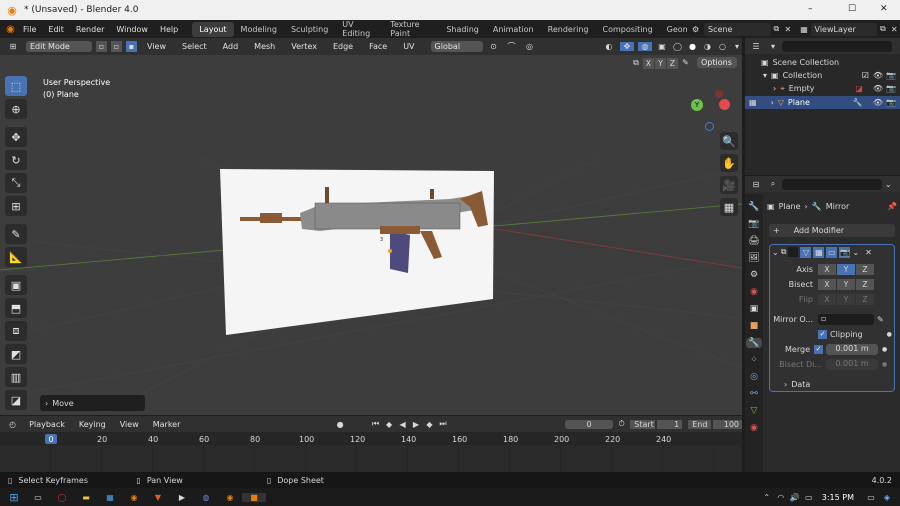  What do you see at coordinates (358, 252) in the screenshot?
I see `reference-image-plane: 3` at bounding box center [358, 252].